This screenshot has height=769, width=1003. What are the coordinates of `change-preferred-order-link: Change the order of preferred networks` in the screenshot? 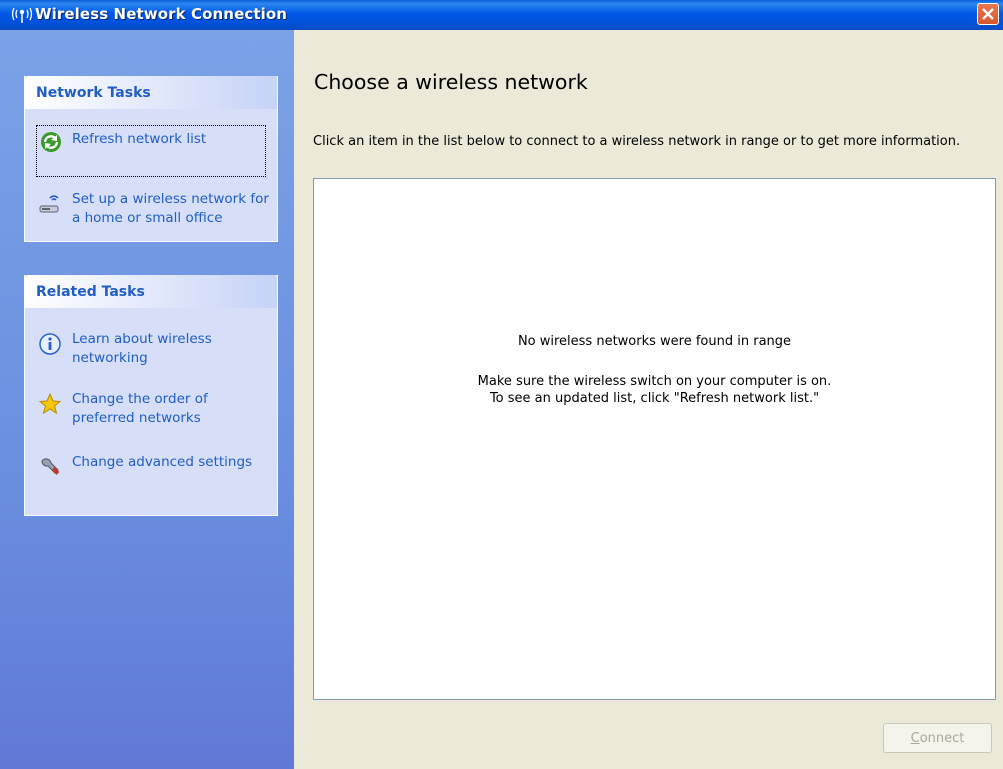 It's located at (151, 411).